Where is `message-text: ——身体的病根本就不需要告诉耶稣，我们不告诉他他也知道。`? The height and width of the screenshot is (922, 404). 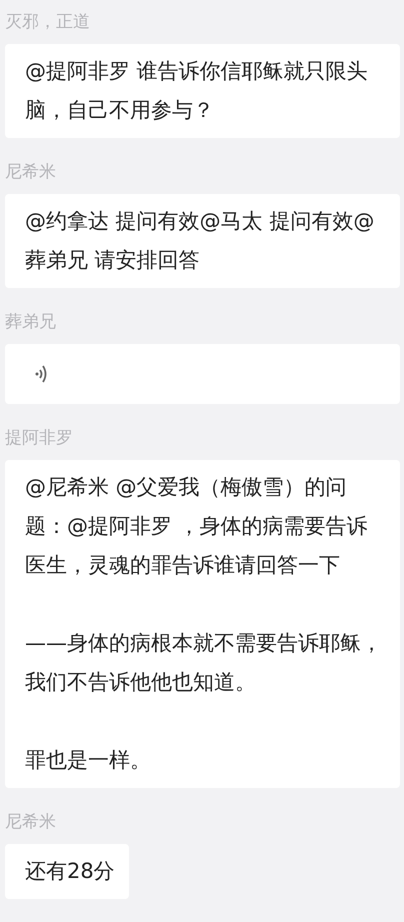
message-text: ——身体的病根本就不需要告诉耶稣，我们不告诉他他也知道。 is located at coordinates (204, 663).